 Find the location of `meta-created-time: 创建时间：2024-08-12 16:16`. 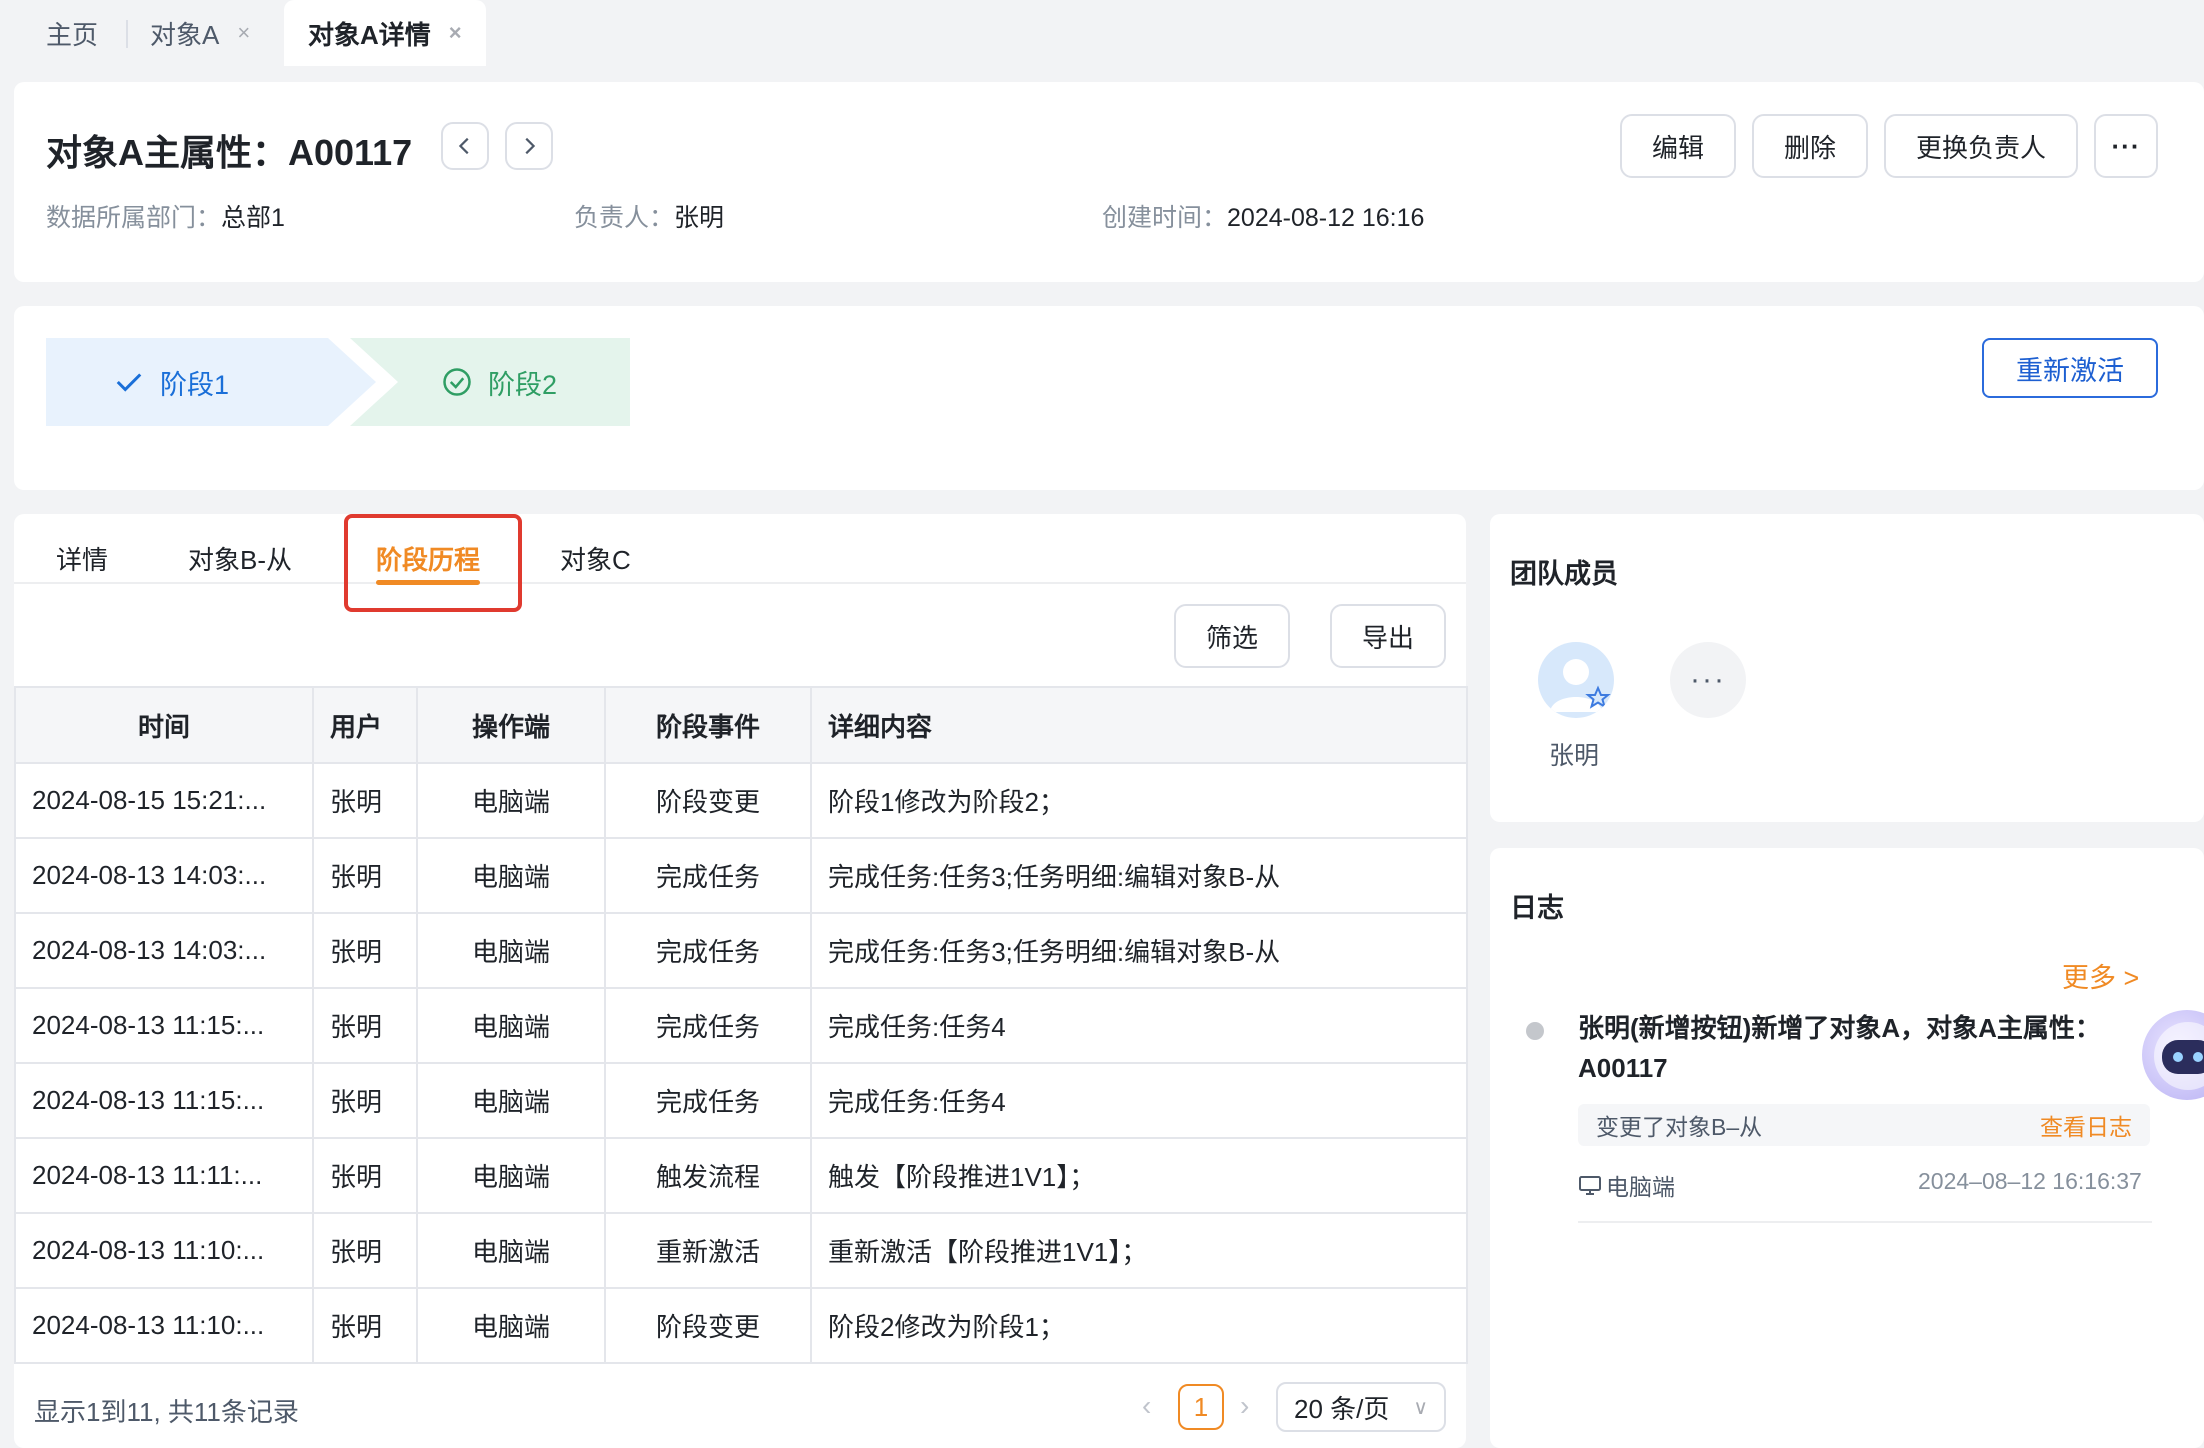

meta-created-time: 创建时间：2024-08-12 16:16 is located at coordinates (1263, 216).